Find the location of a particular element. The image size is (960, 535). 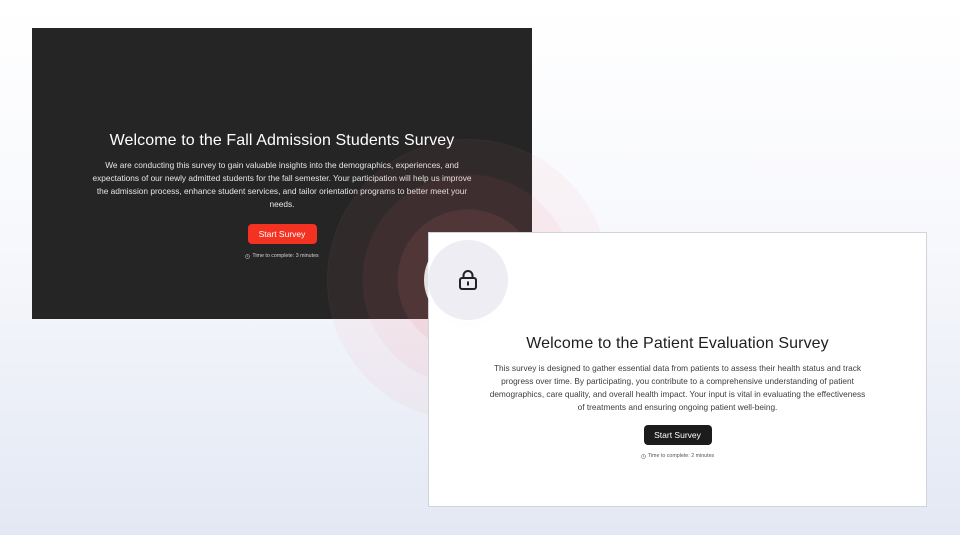

patient-time-text: Time to complete: 2 minutes is located at coordinates (681, 456).